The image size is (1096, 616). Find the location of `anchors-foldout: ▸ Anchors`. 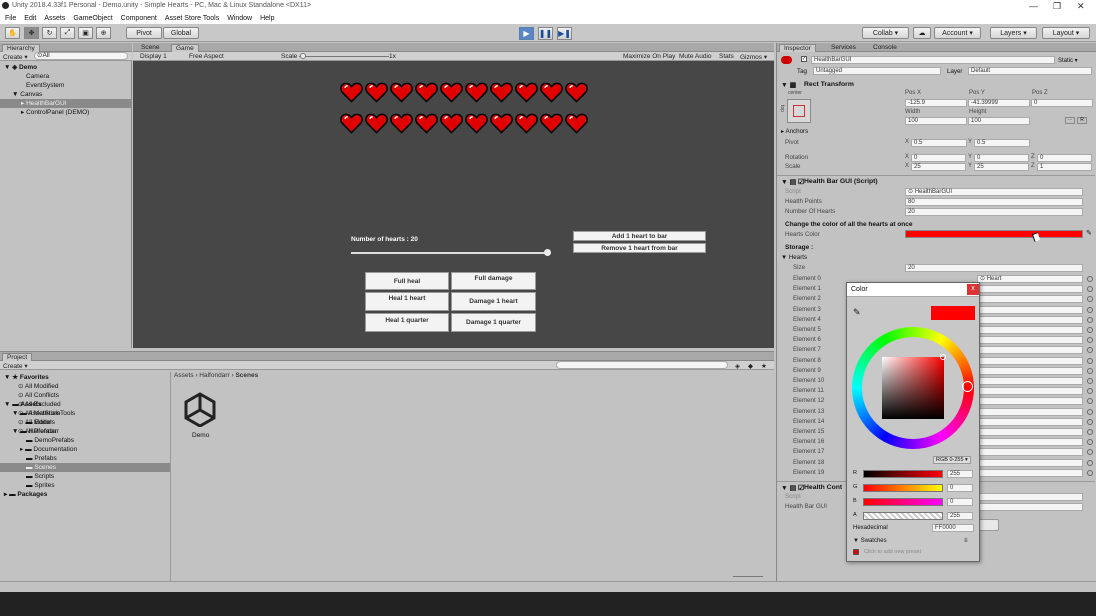

anchors-foldout: ▸ Anchors is located at coordinates (794, 131).